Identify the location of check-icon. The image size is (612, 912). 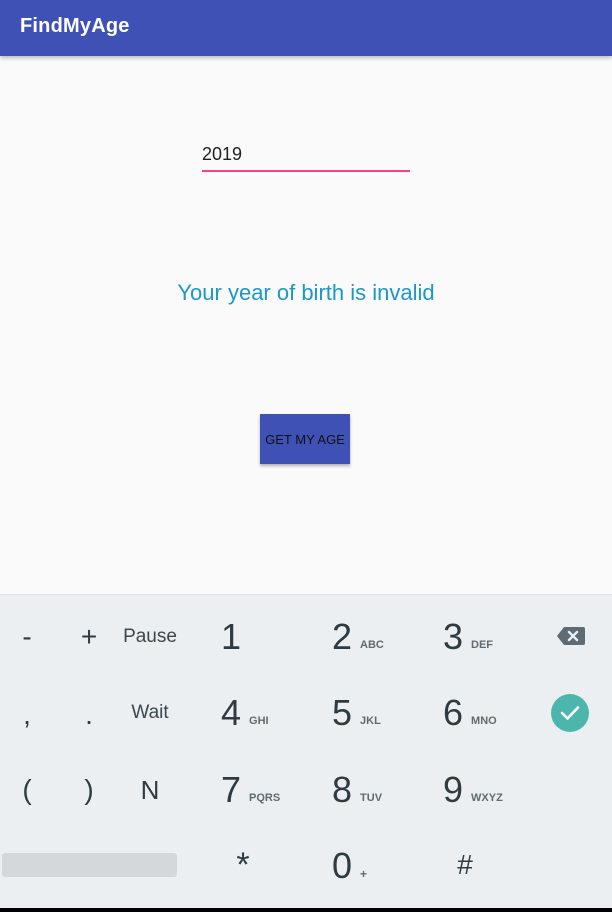
(570, 713).